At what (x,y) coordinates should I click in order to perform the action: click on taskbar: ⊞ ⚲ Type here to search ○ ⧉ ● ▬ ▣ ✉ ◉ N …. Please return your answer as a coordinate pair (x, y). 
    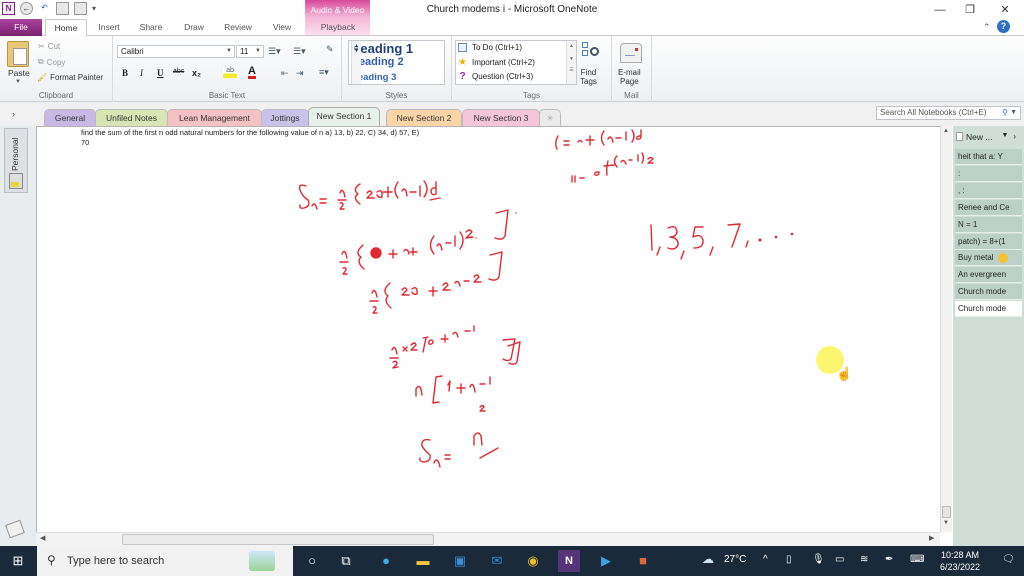
    Looking at the image, I should click on (512, 561).